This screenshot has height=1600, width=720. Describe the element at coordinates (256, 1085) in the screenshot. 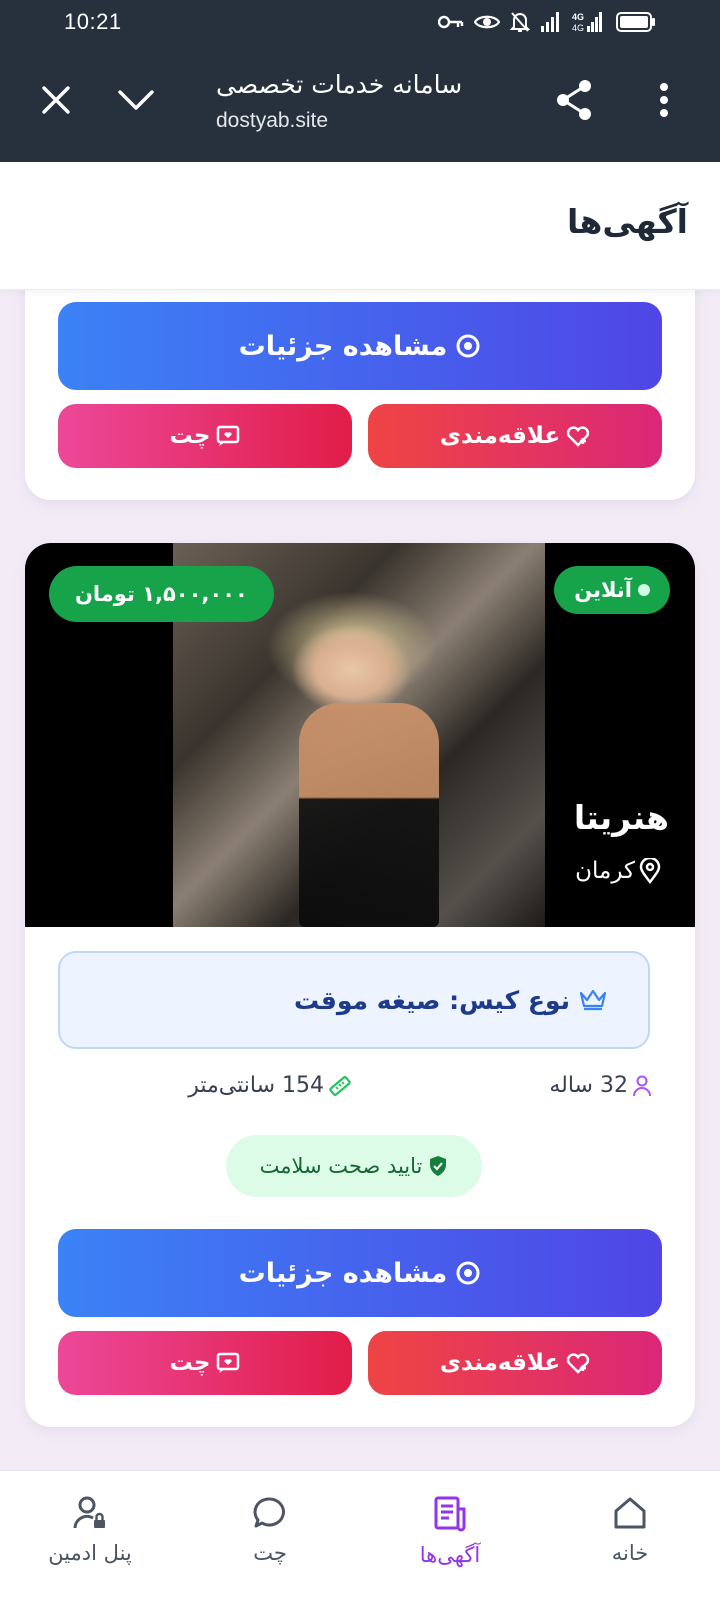

I see `height-label: 154 سانتی‌متر` at that location.